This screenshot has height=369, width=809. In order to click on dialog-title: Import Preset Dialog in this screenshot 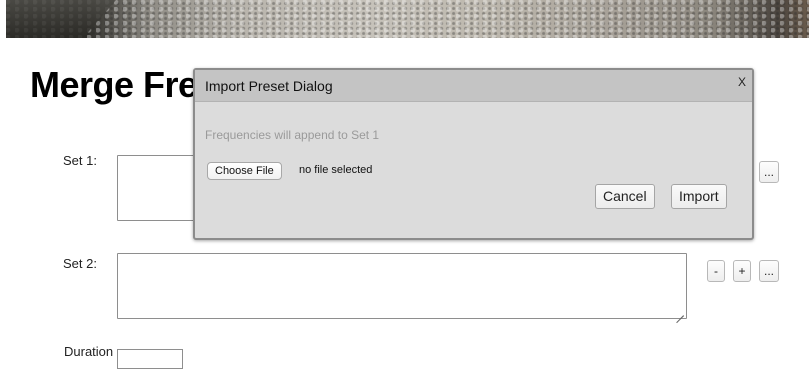, I will do `click(269, 86)`.